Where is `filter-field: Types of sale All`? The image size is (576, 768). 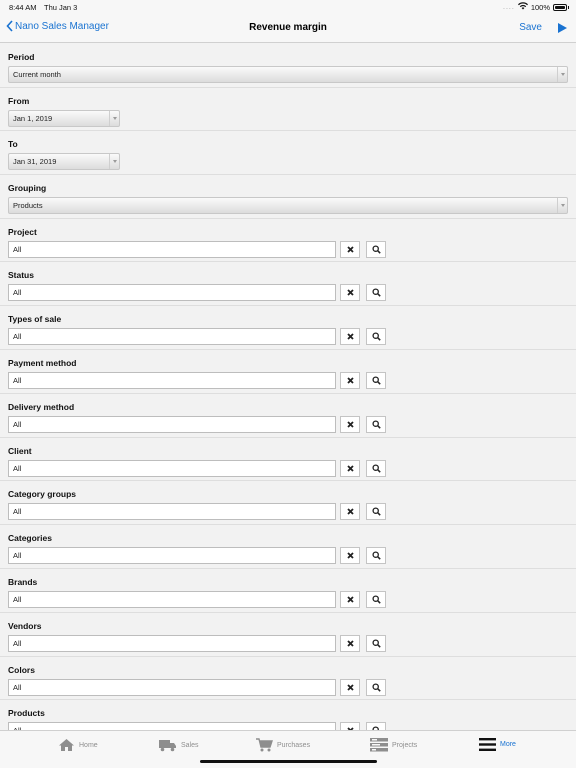
filter-field: Types of sale All is located at coordinates (288, 328).